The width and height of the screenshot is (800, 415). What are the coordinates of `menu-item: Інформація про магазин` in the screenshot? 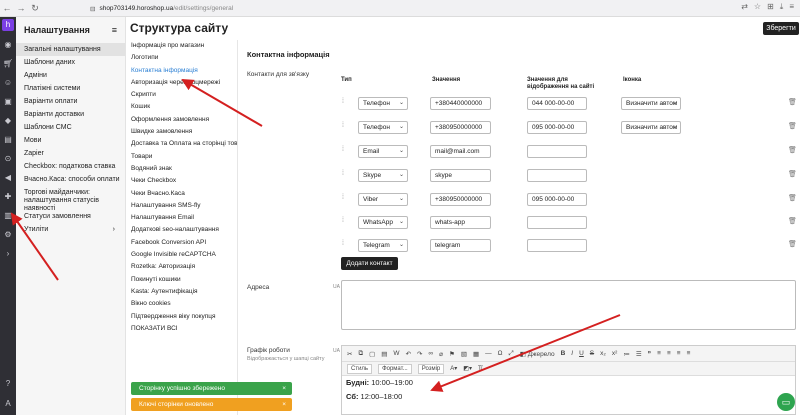 It's located at (181, 46).